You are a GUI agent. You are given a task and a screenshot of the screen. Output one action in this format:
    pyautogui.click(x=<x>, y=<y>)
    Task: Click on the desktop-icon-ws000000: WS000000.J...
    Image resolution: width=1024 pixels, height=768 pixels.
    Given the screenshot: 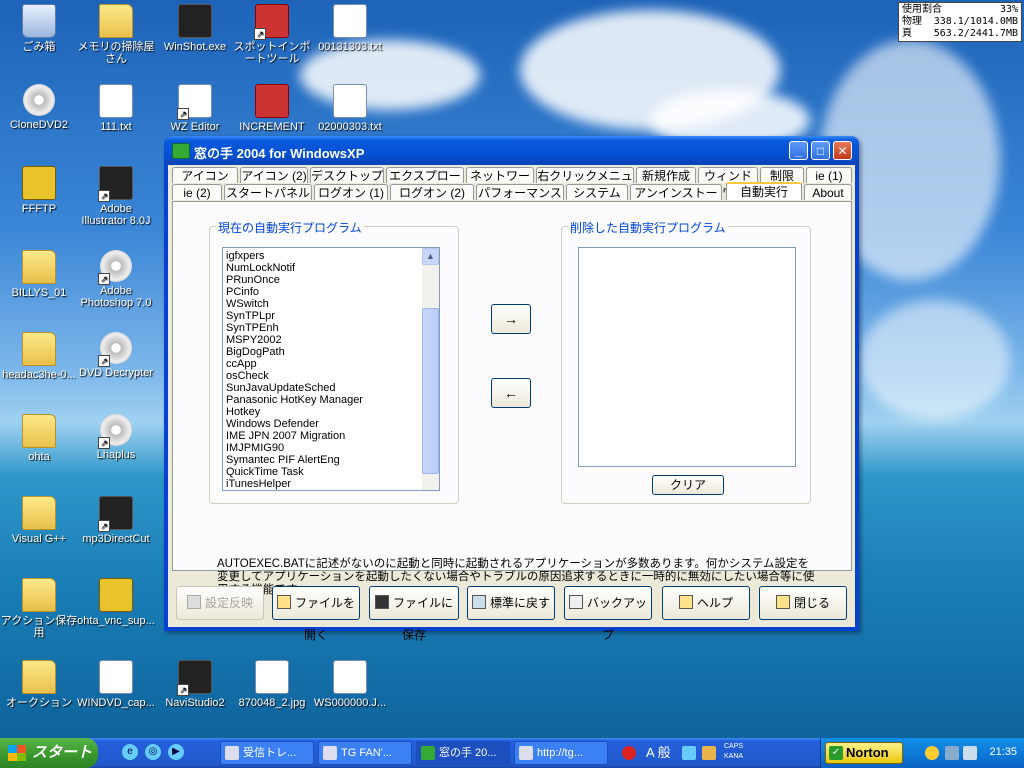 What is the action you would take?
    pyautogui.click(x=350, y=684)
    